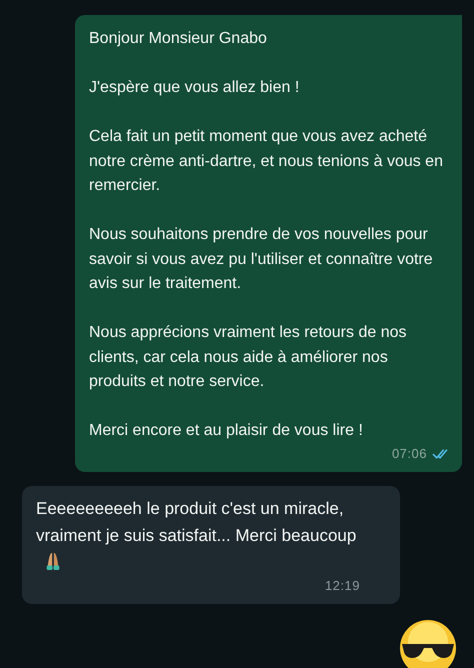 Image resolution: width=474 pixels, height=668 pixels. What do you see at coordinates (226, 430) in the screenshot?
I see `message-text: Merci encore et au plaisir de vous lire !` at bounding box center [226, 430].